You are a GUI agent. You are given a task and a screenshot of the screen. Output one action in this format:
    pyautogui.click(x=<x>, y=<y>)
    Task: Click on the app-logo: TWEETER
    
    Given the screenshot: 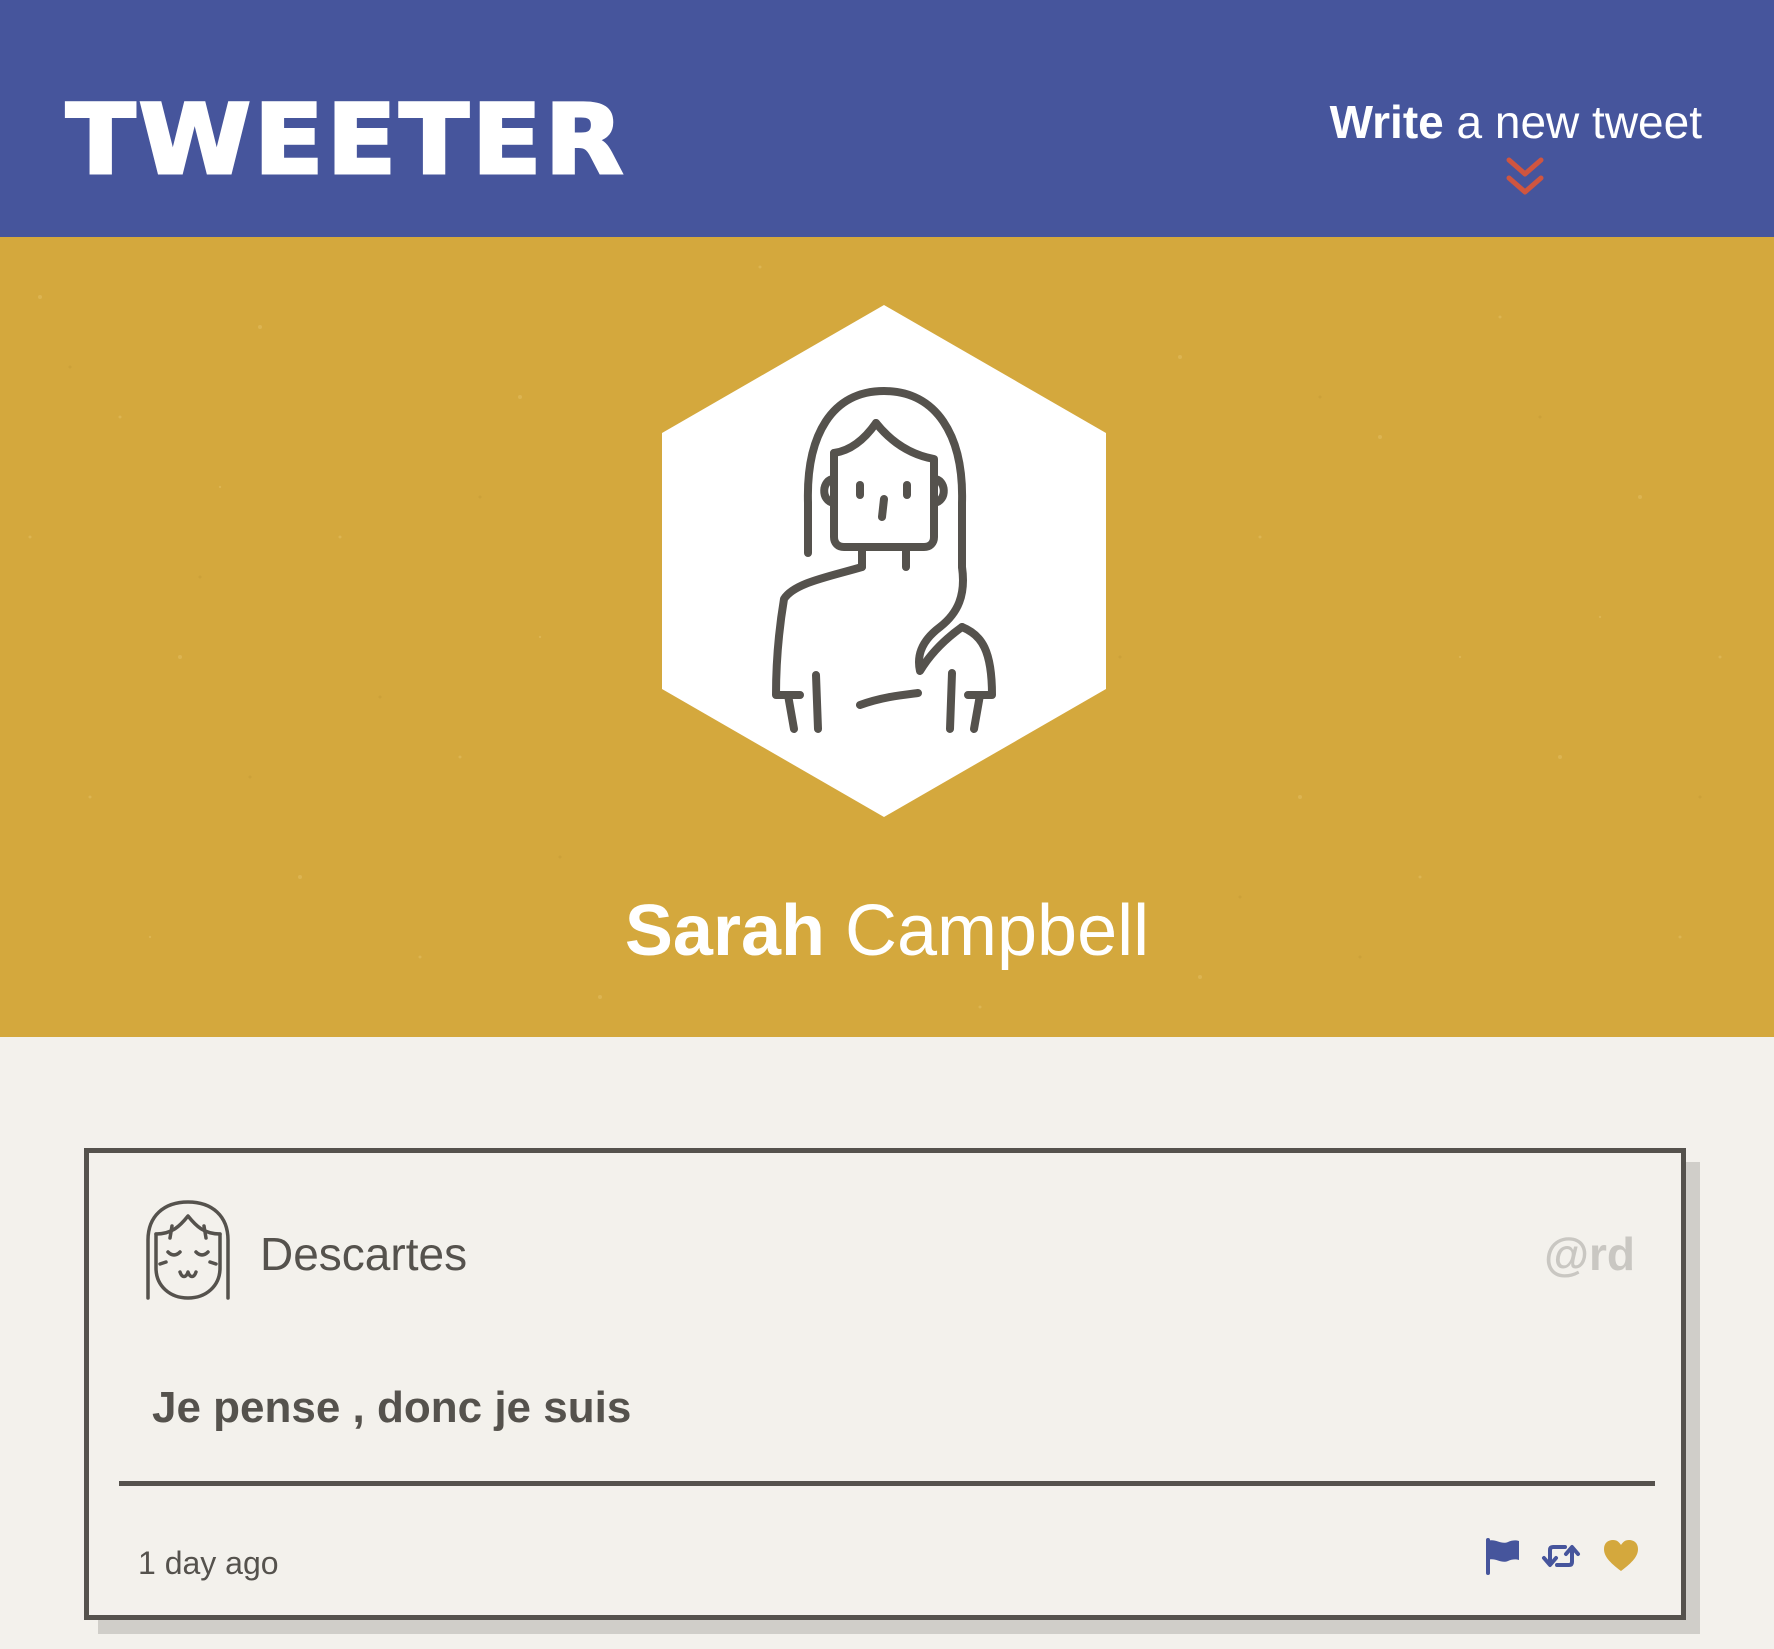 What is the action you would take?
    pyautogui.click(x=345, y=140)
    